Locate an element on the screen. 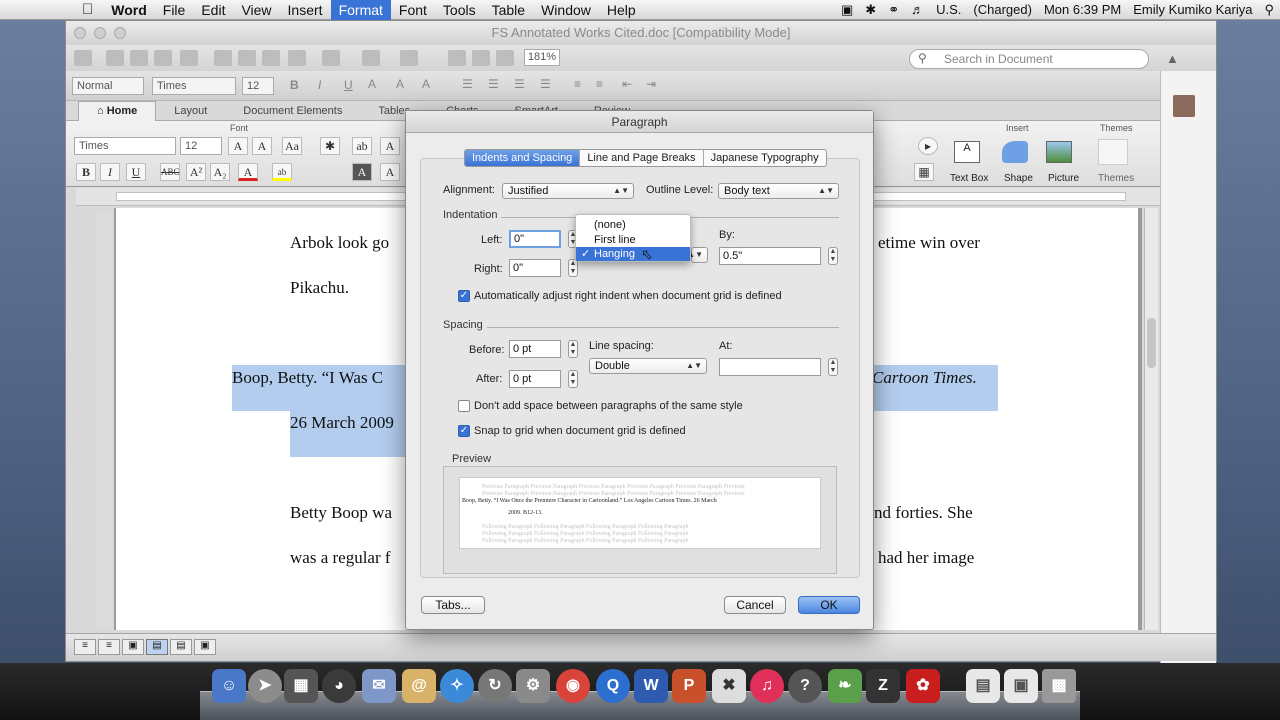 The image size is (1280, 720). chrome-icon: ◉ is located at coordinates (573, 686).